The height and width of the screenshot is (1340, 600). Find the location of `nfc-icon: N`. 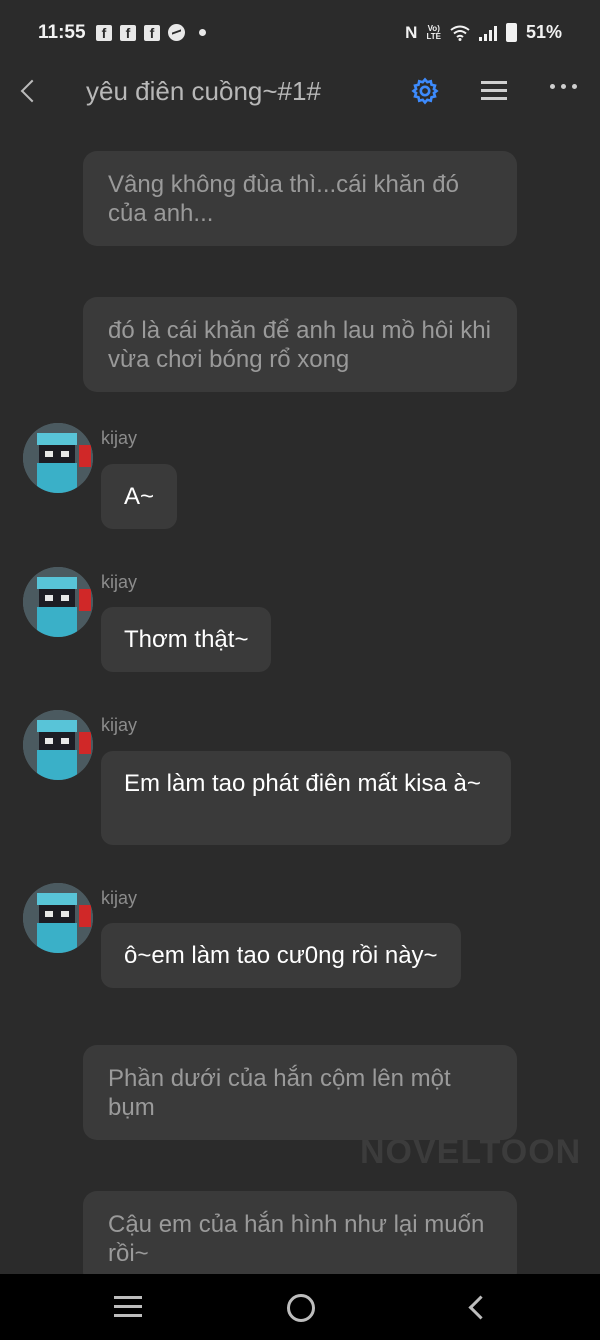

nfc-icon: N is located at coordinates (411, 32).